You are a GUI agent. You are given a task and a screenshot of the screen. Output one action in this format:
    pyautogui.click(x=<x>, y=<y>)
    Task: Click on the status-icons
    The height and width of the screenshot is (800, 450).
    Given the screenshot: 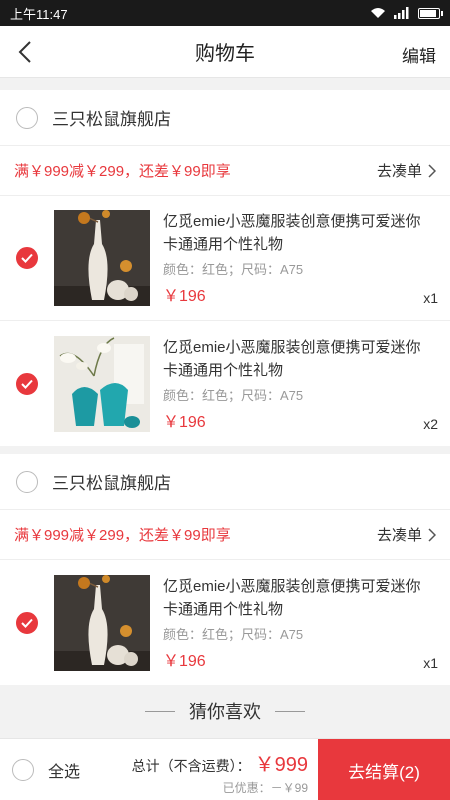 What is the action you would take?
    pyautogui.click(x=406, y=13)
    